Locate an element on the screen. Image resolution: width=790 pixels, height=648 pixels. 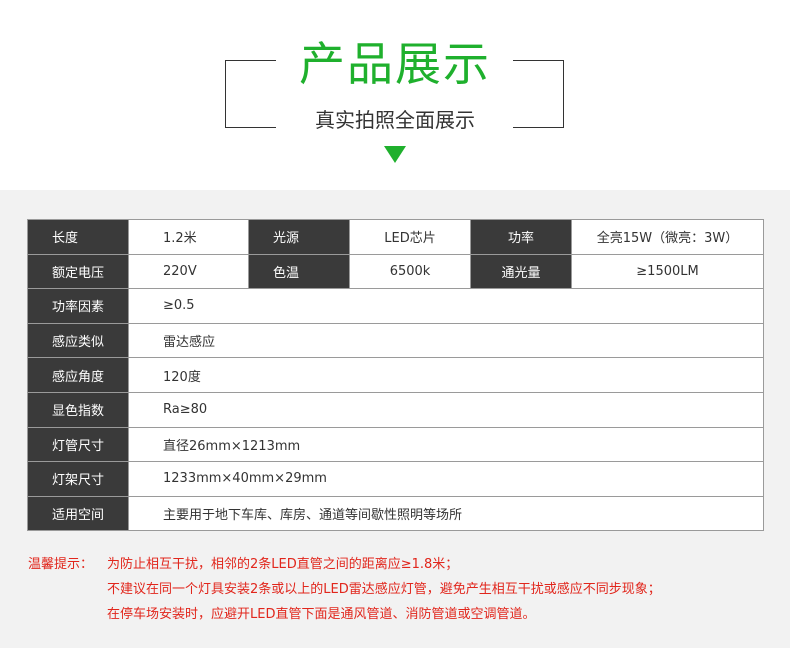
spec-value: 雷达感应 is located at coordinates (446, 340).